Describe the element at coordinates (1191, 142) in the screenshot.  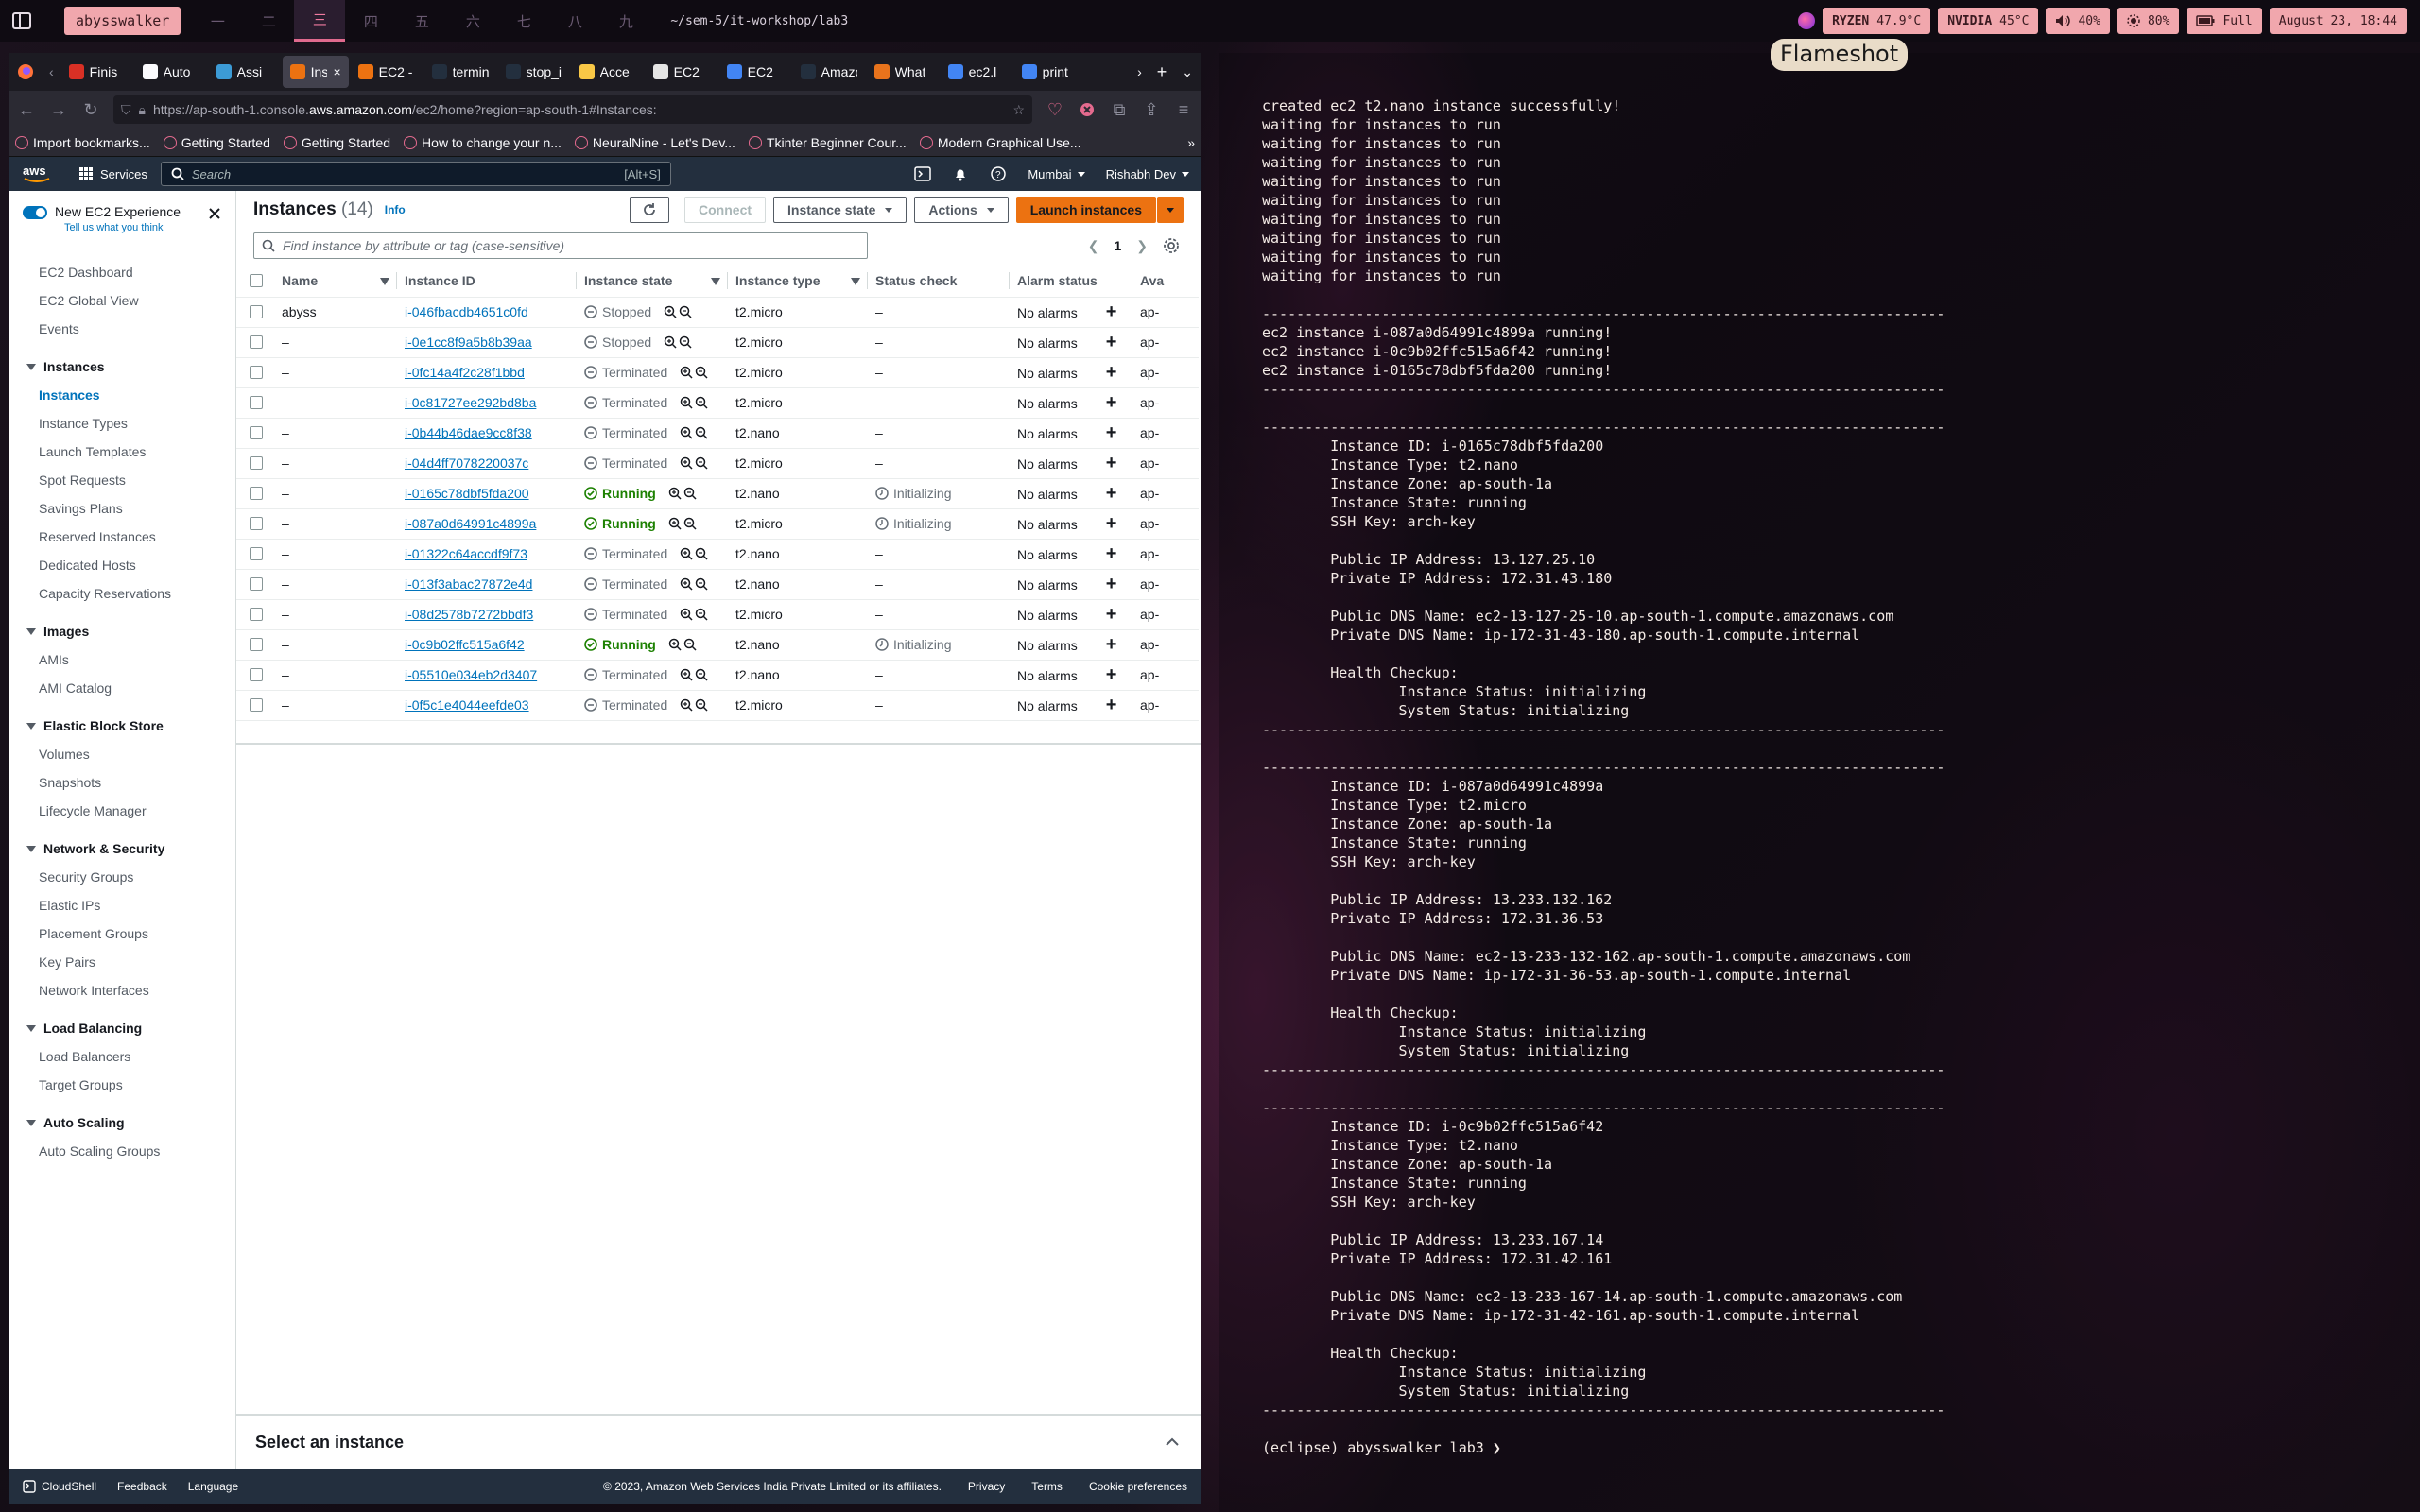
I see `bookmarks-overflow-button: »` at that location.